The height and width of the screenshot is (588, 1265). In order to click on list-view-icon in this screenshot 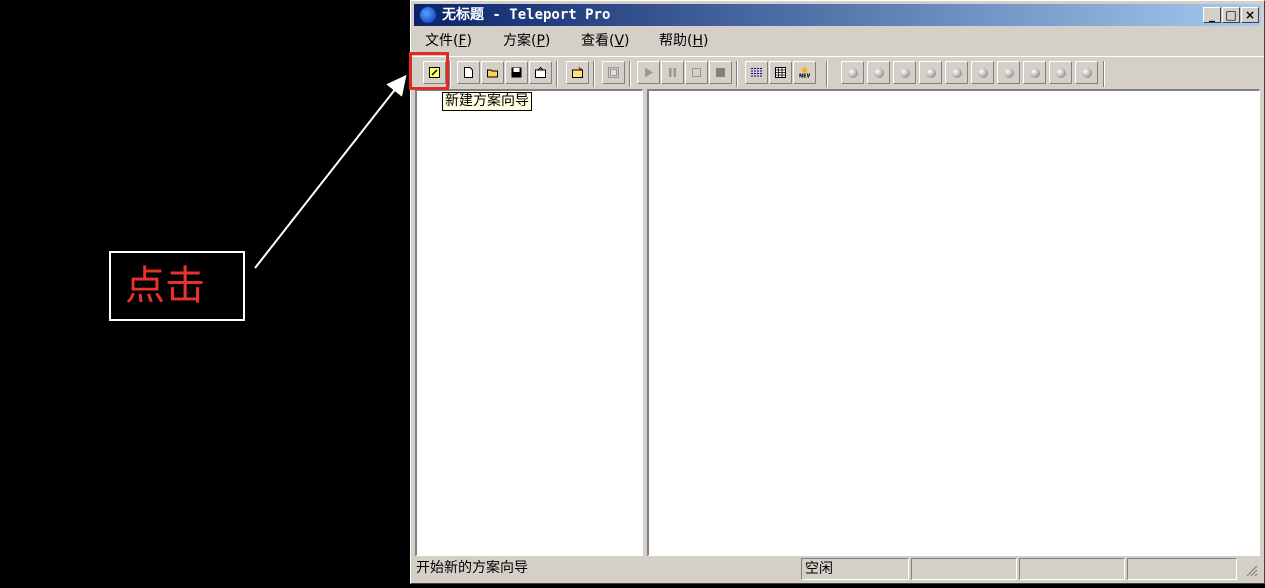, I will do `click(756, 72)`.